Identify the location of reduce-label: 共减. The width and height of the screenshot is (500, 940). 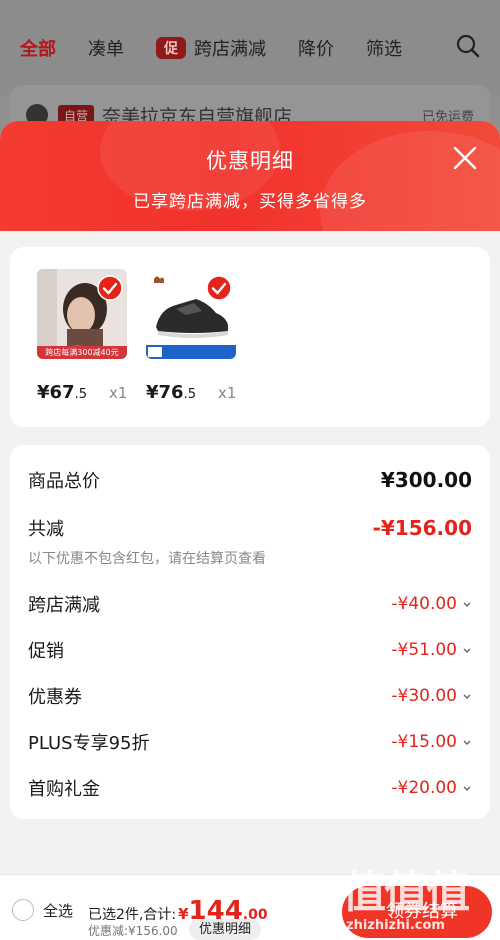
(46, 529).